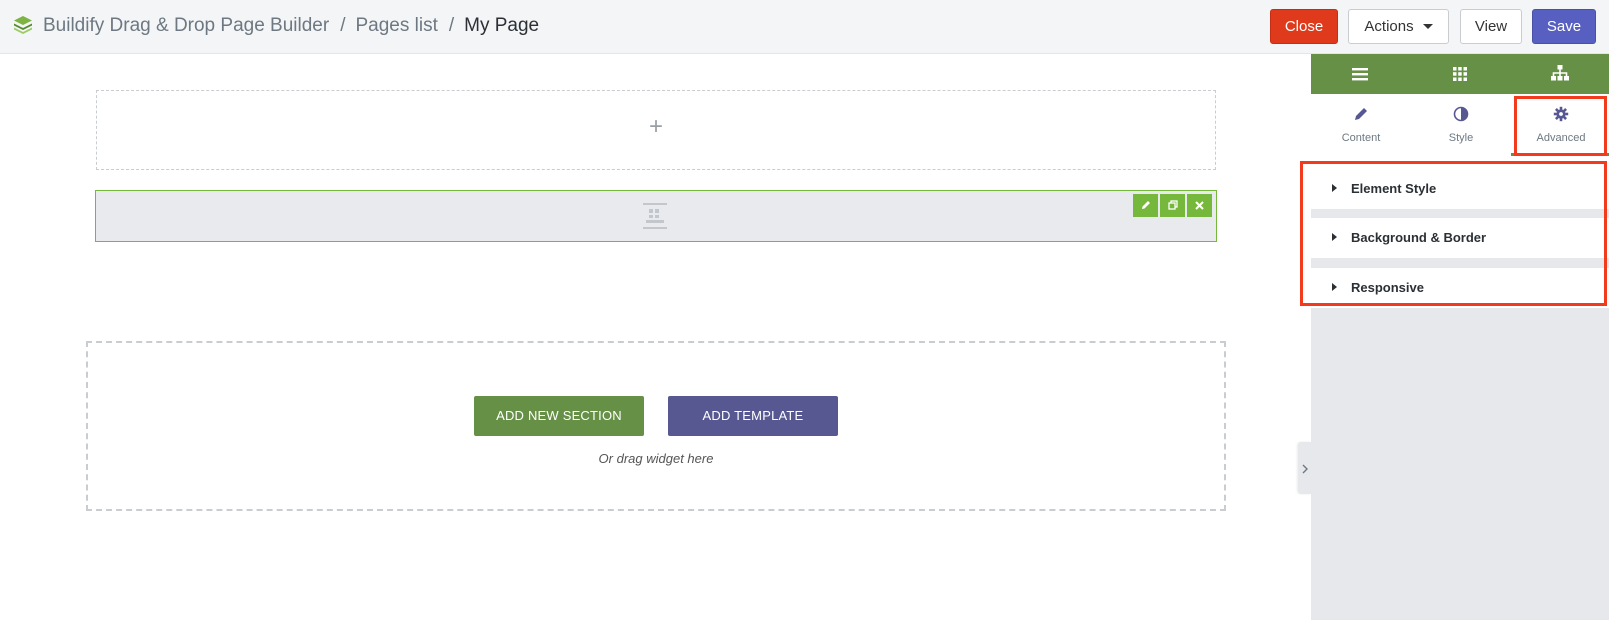 Image resolution: width=1609 pixels, height=620 pixels. I want to click on selected-section, so click(656, 216).